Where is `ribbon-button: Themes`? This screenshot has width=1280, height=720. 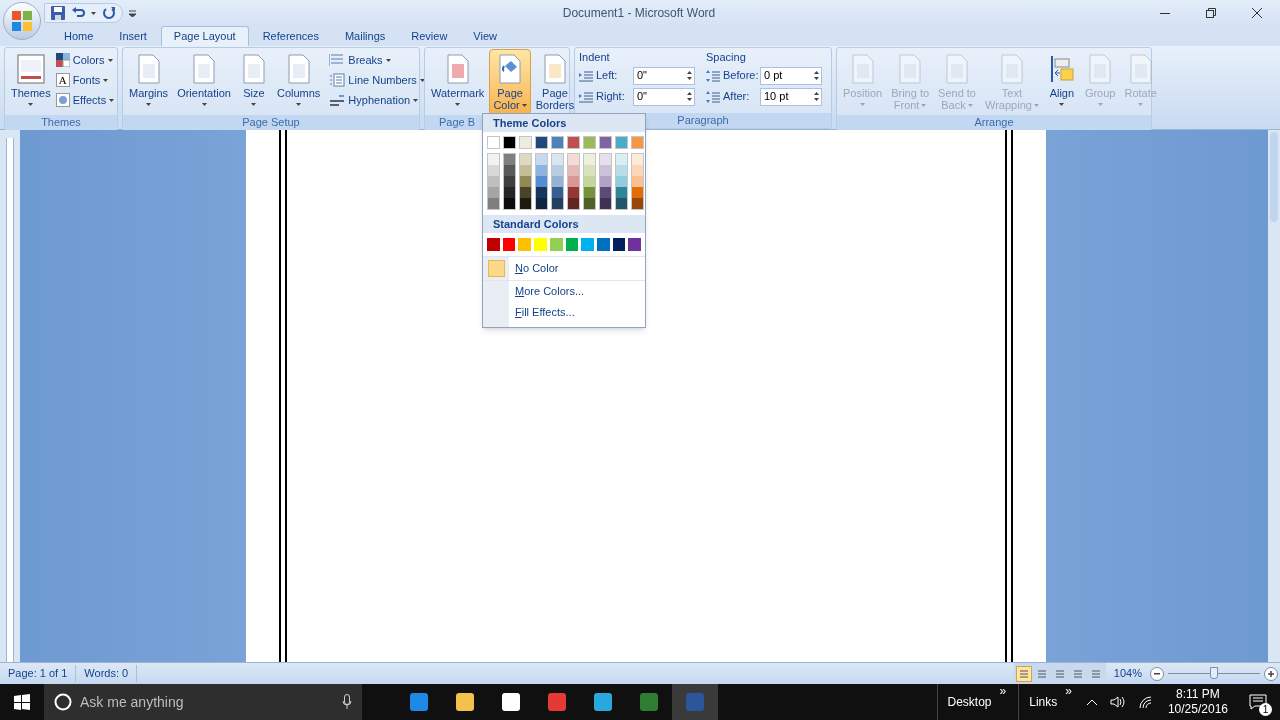
ribbon-button: Themes is located at coordinates (31, 82).